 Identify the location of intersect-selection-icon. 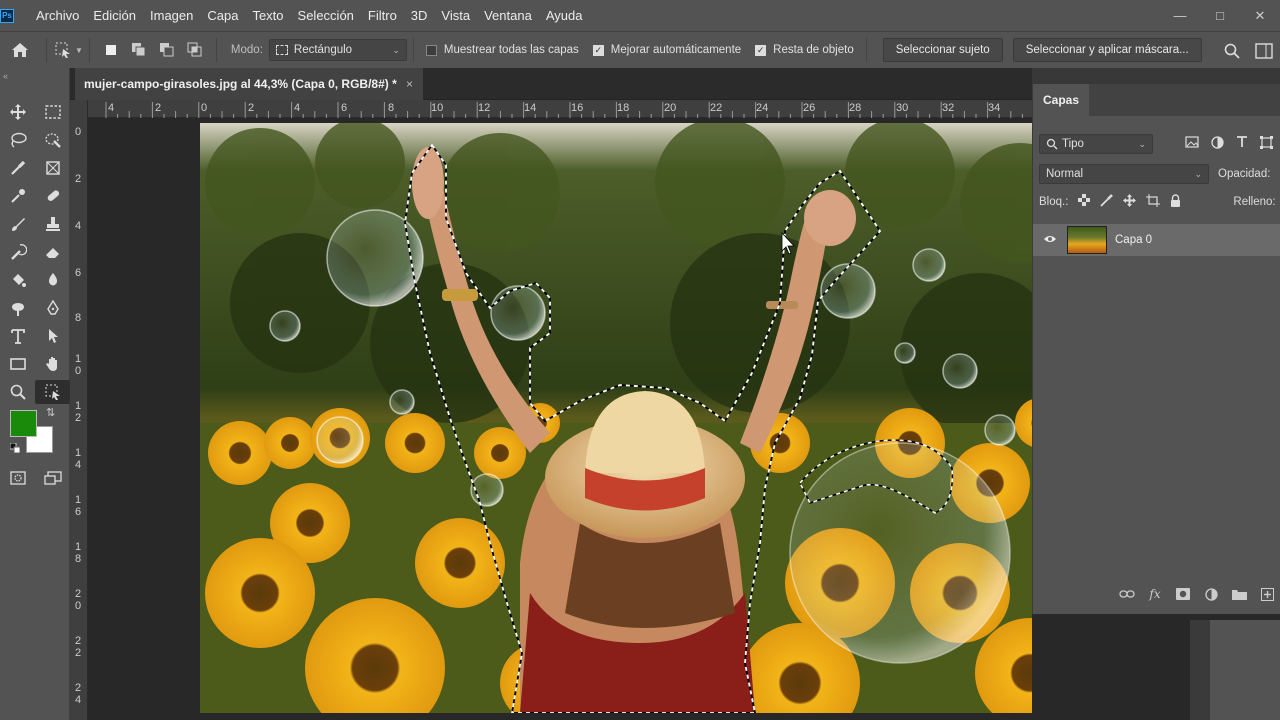
(195, 50).